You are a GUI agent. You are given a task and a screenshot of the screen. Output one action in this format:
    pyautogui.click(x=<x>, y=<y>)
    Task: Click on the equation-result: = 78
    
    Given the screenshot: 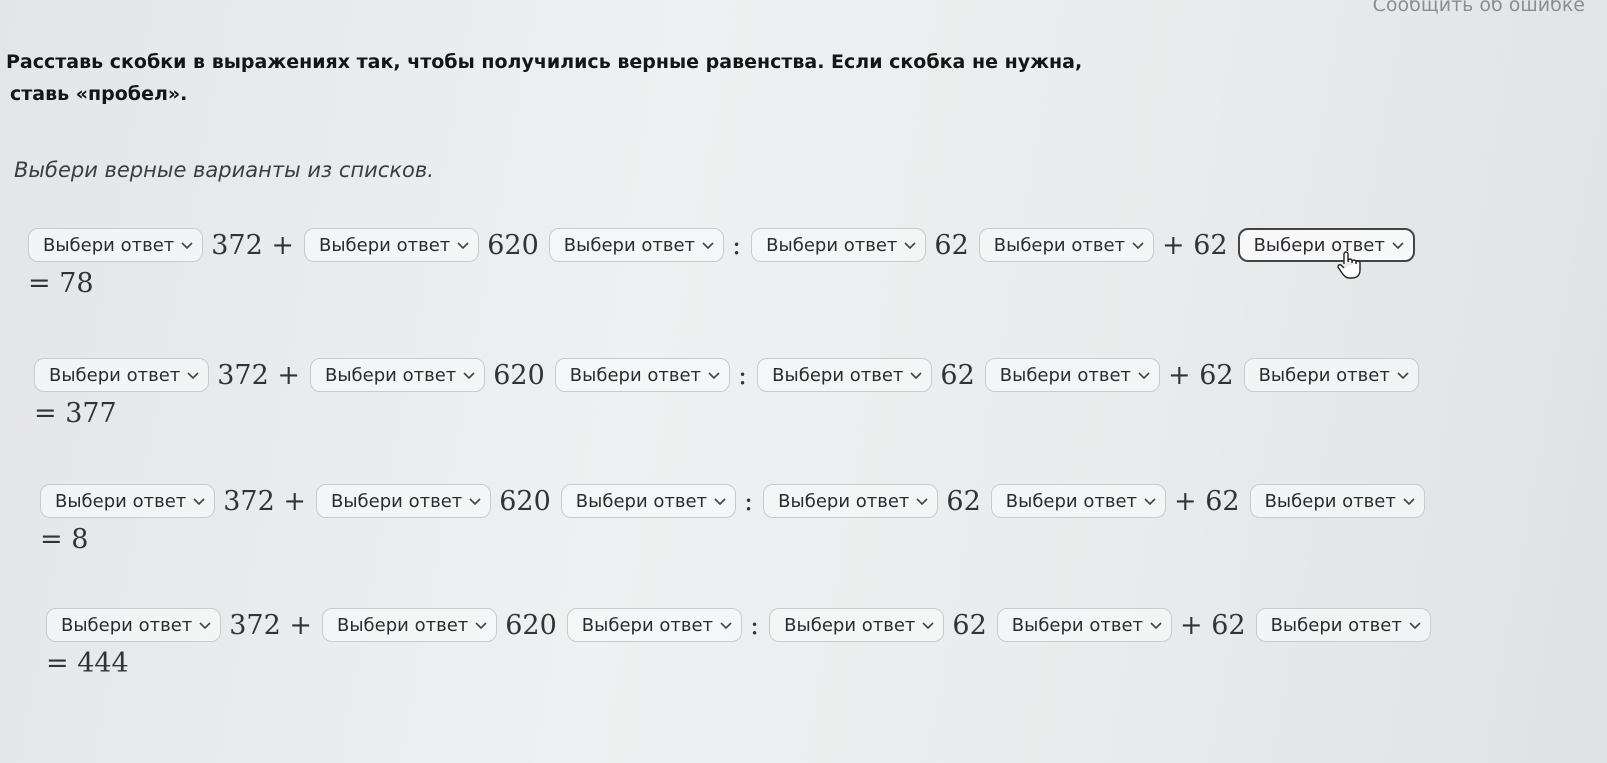 What is the action you would take?
    pyautogui.click(x=61, y=283)
    